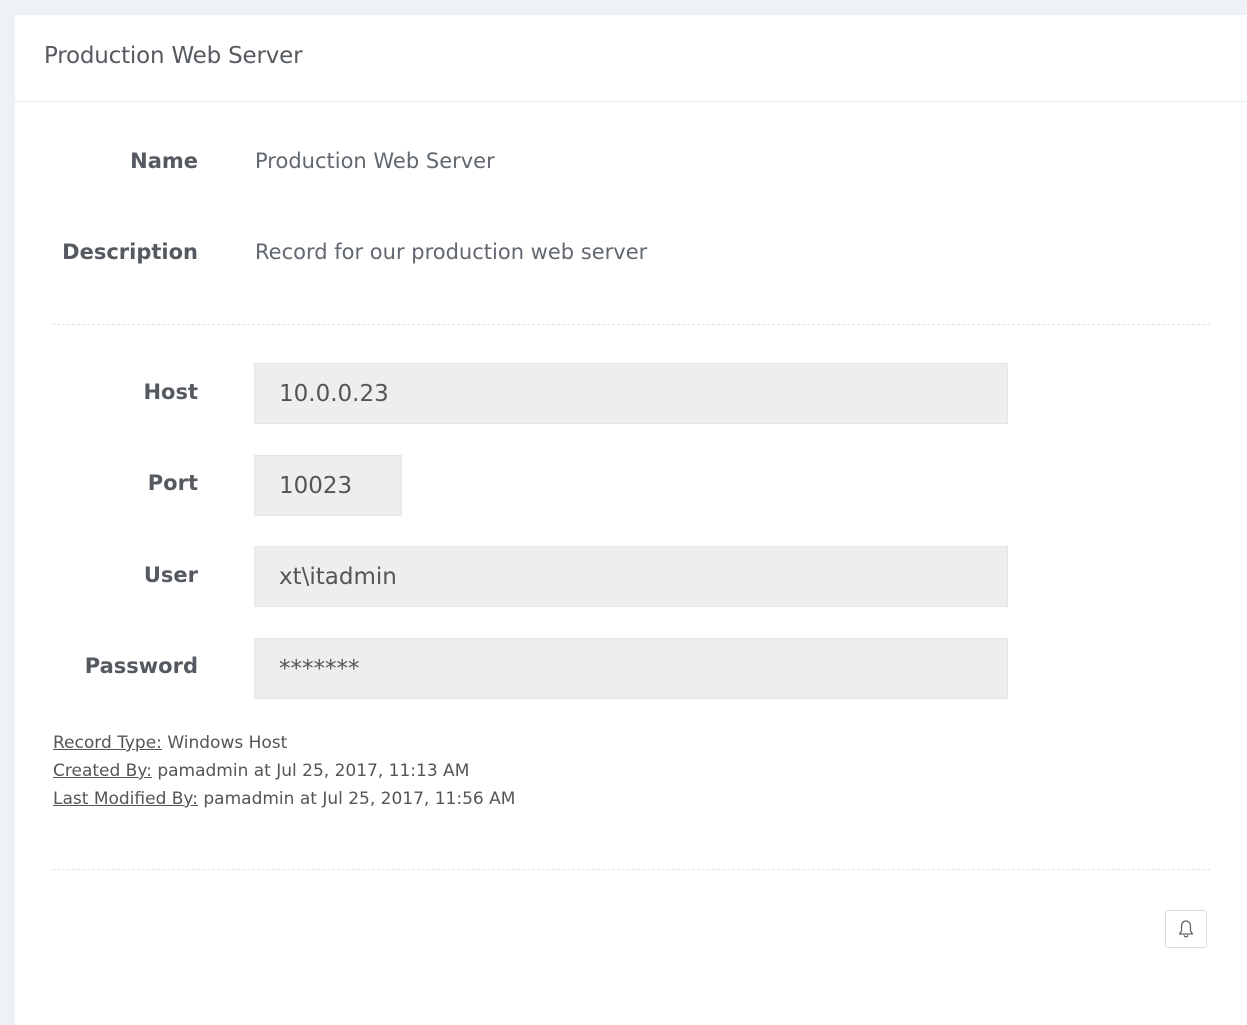  I want to click on modified-by-key: Last Modified By:, so click(125, 799).